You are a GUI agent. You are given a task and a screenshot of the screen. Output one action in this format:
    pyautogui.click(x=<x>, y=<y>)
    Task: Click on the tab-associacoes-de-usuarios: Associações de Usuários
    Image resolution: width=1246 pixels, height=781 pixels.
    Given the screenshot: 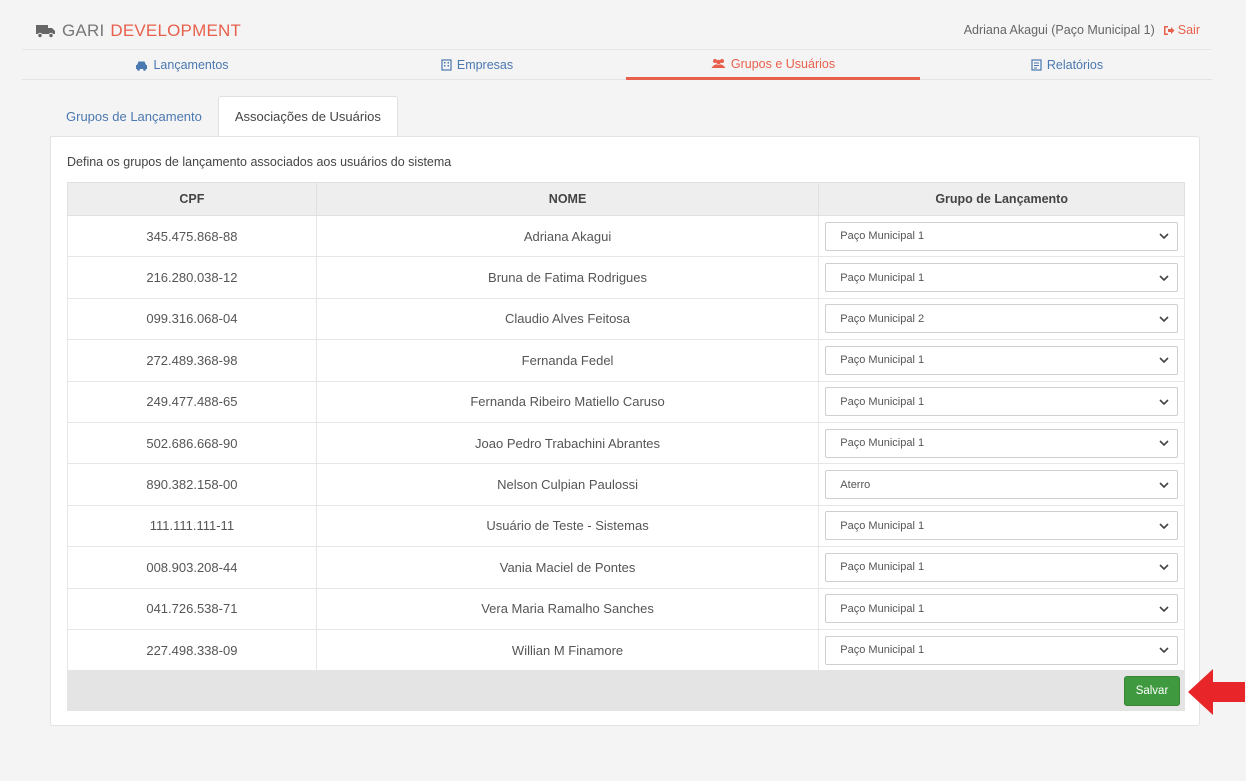 What is the action you would take?
    pyautogui.click(x=307, y=116)
    